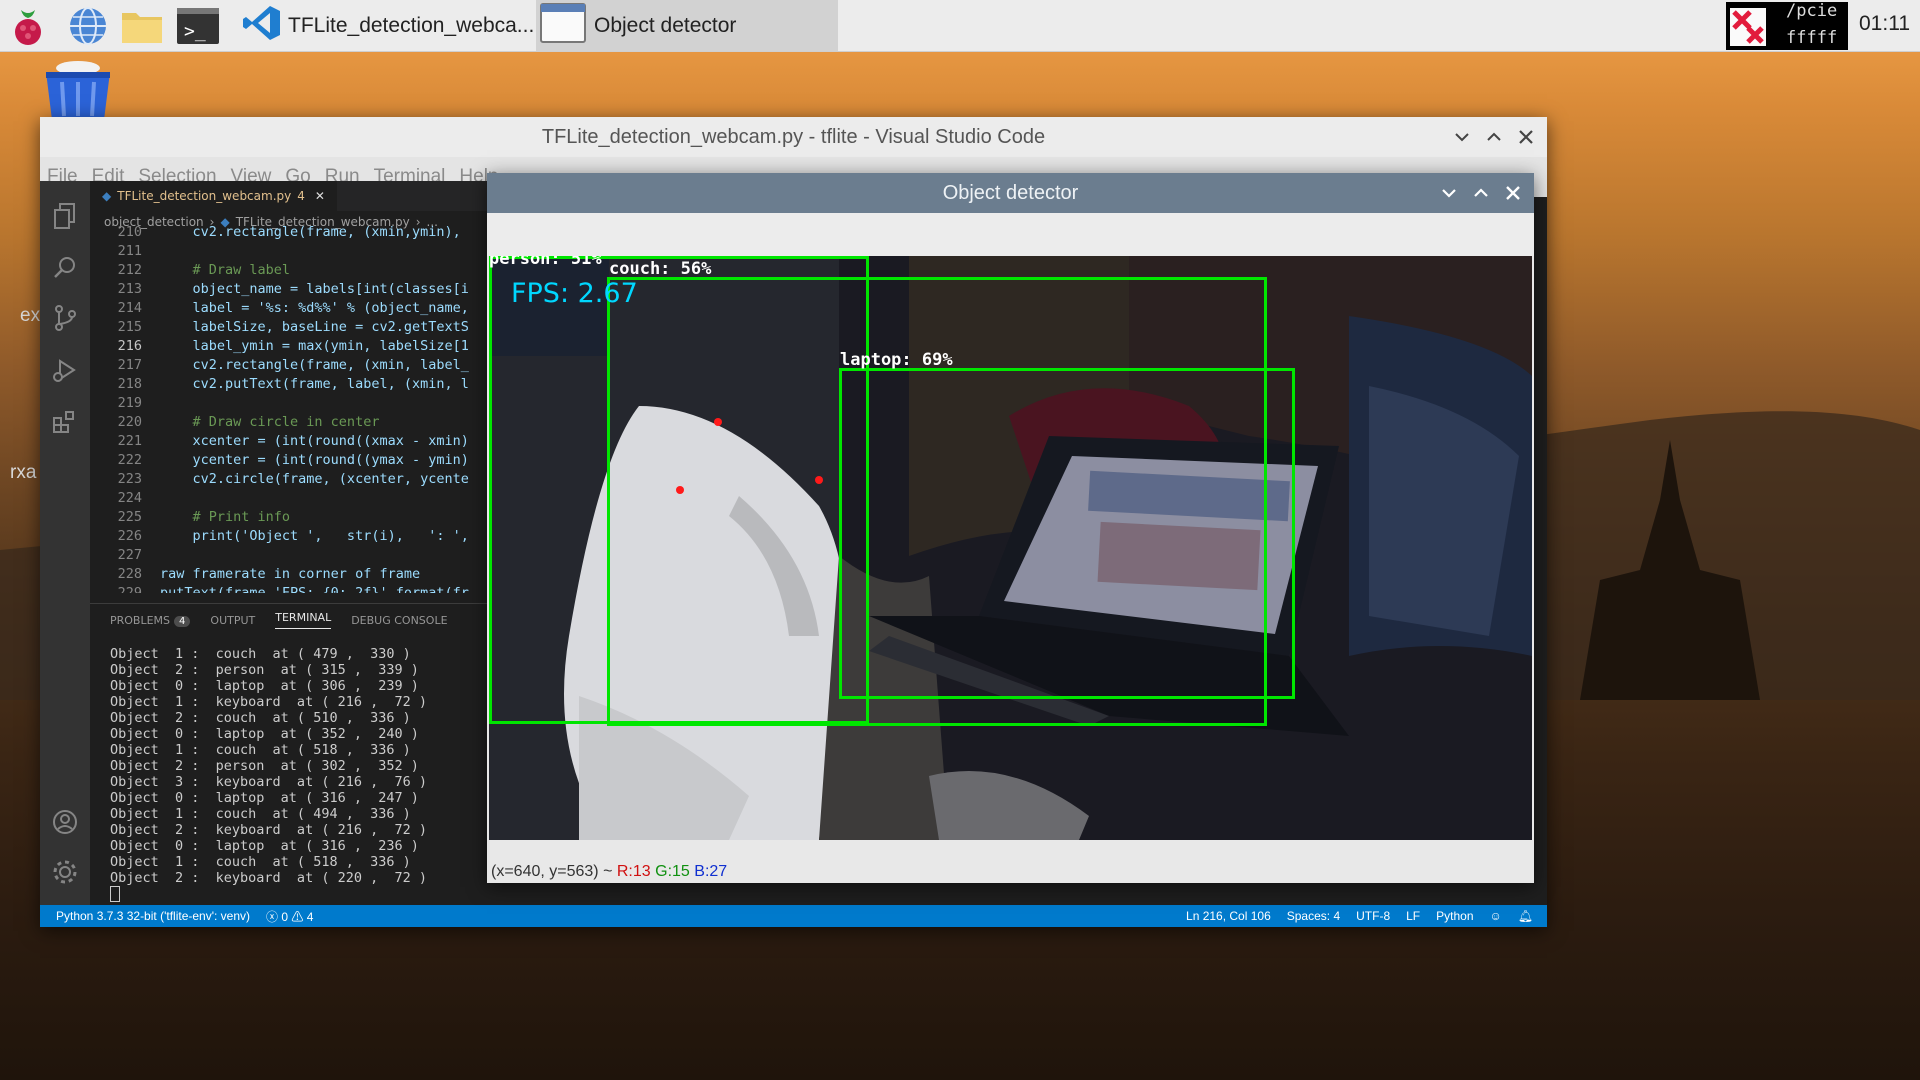 The image size is (1920, 1080). Describe the element at coordinates (1313, 916) in the screenshot. I see `indentation: Spaces: 4` at that location.